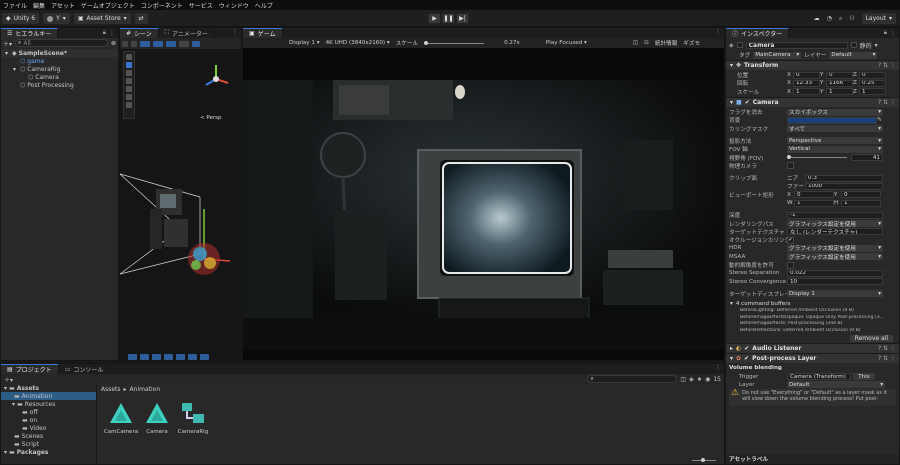 The width and height of the screenshot is (900, 465). What do you see at coordinates (234, 5) in the screenshot?
I see `menu-item: ウィンドウ` at bounding box center [234, 5].